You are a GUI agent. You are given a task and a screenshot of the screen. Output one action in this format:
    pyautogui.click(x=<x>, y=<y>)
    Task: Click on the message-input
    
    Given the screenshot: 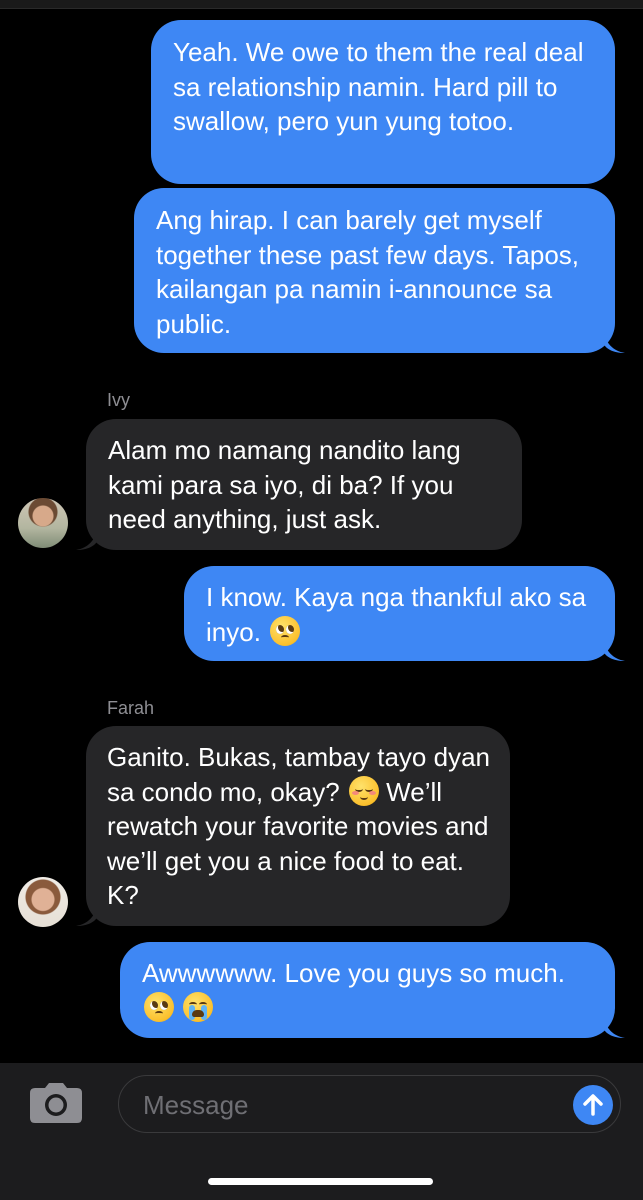 What is the action you would take?
    pyautogui.click(x=343, y=1105)
    